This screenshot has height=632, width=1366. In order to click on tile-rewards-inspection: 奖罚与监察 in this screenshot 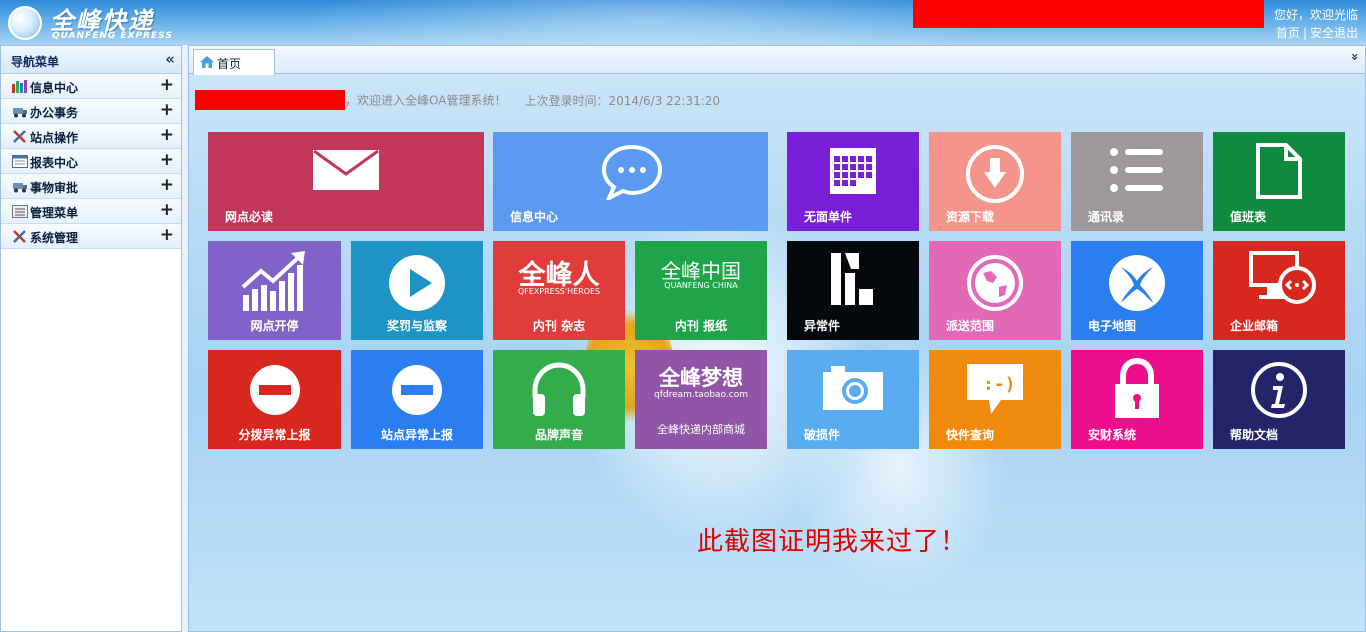, I will do `click(417, 290)`.